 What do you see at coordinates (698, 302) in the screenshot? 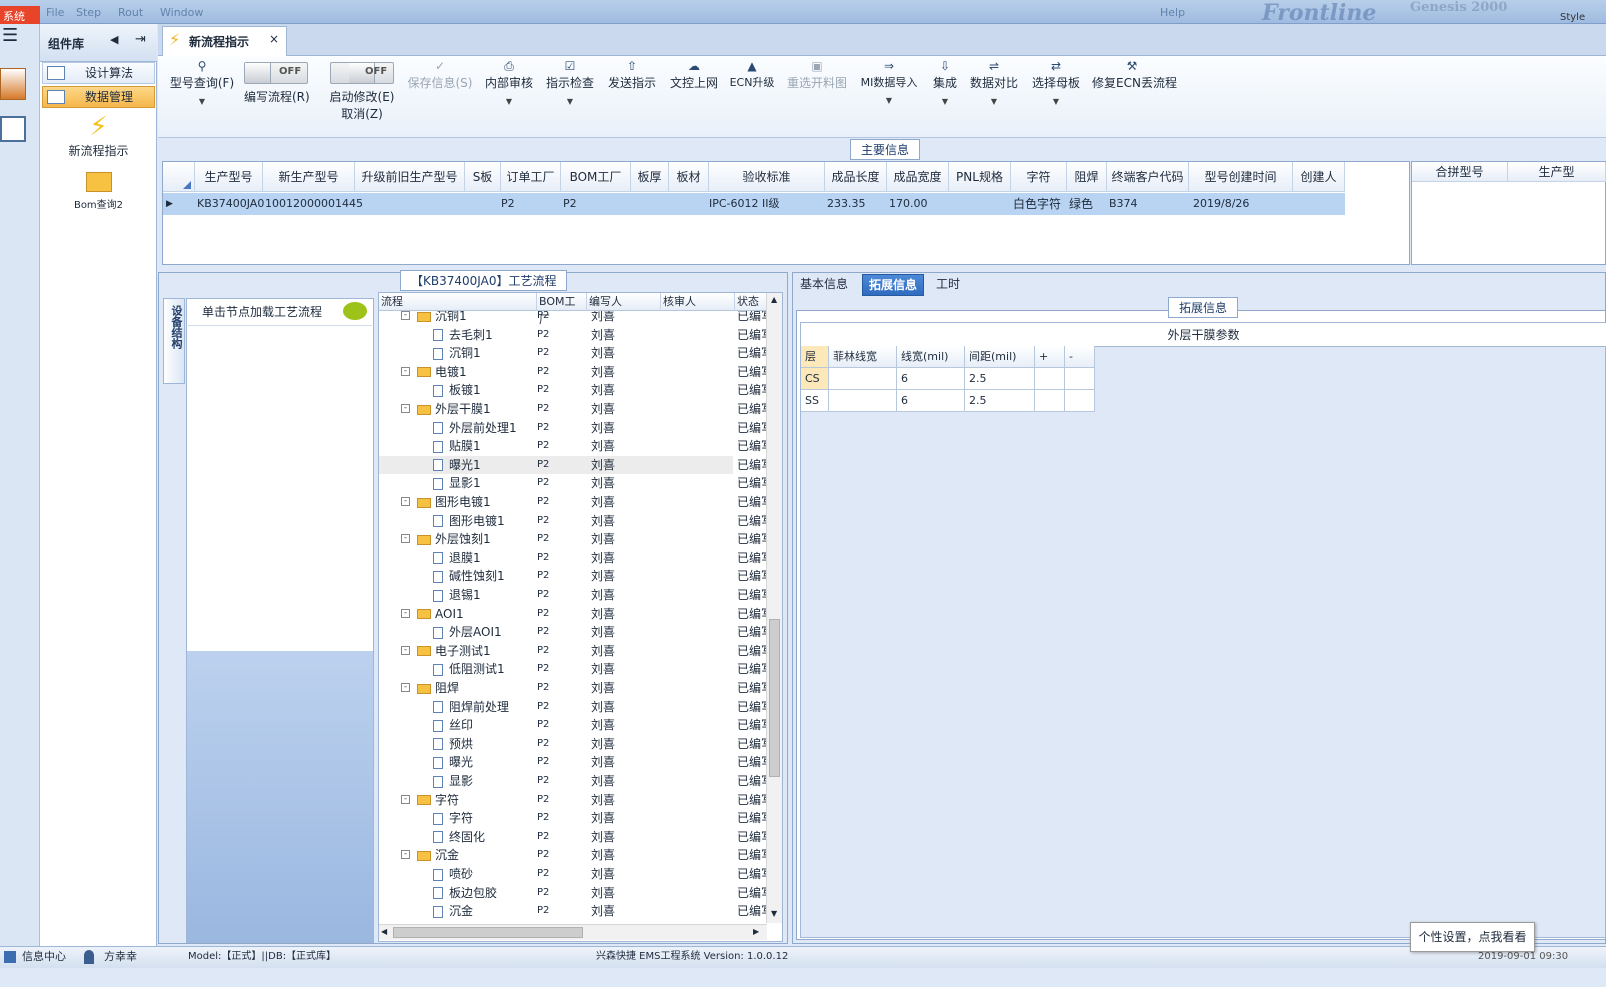
I see `col-header: 核审人` at bounding box center [698, 302].